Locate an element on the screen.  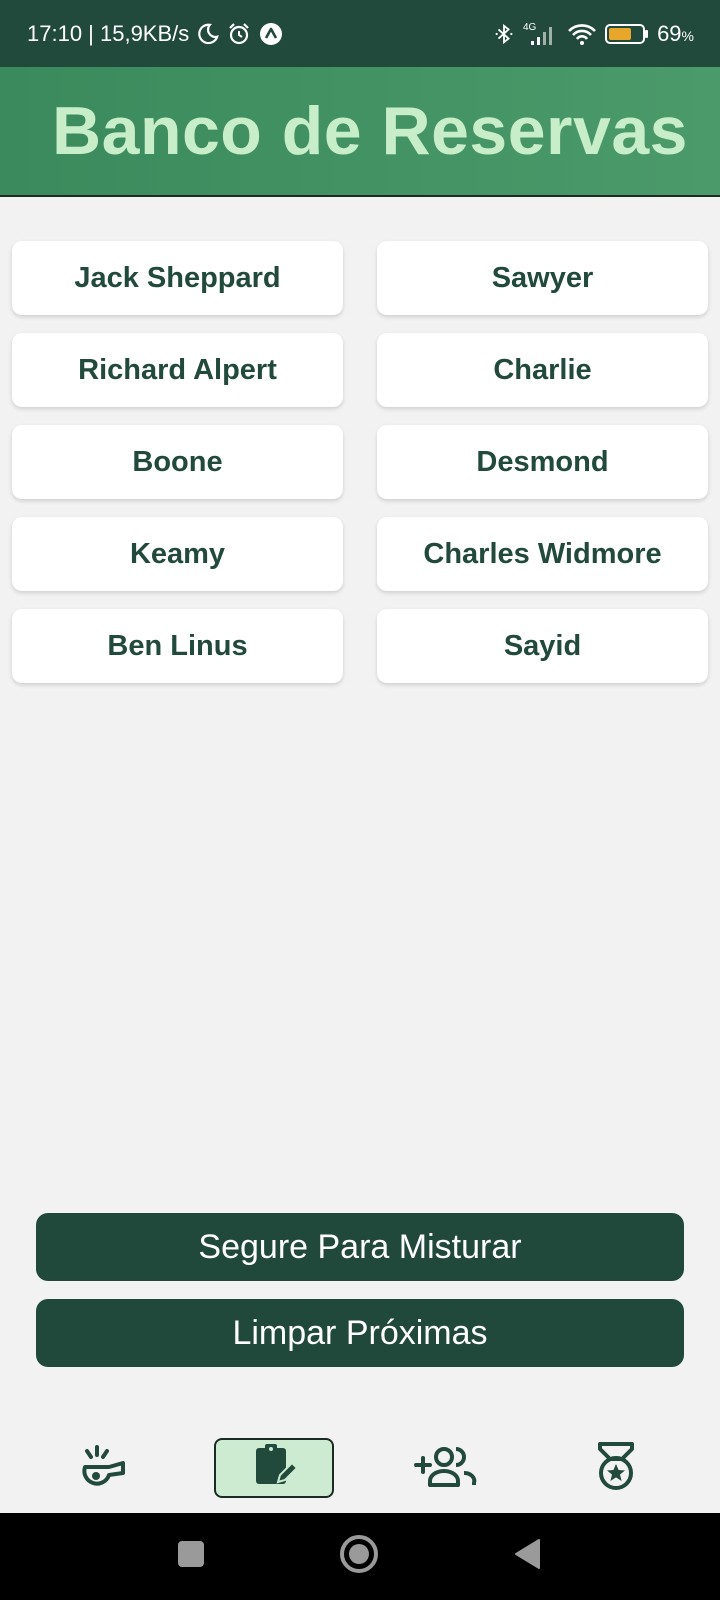
nav-add-team is located at coordinates (446, 1468).